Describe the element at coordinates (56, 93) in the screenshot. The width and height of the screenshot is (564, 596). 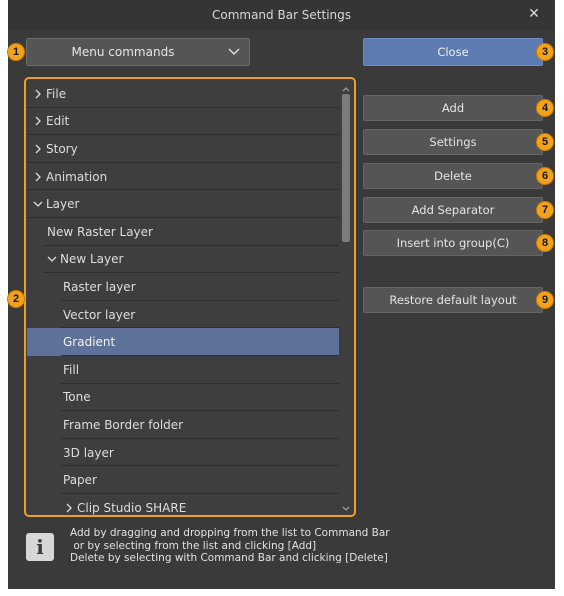
I see `tree-item-label: File` at that location.